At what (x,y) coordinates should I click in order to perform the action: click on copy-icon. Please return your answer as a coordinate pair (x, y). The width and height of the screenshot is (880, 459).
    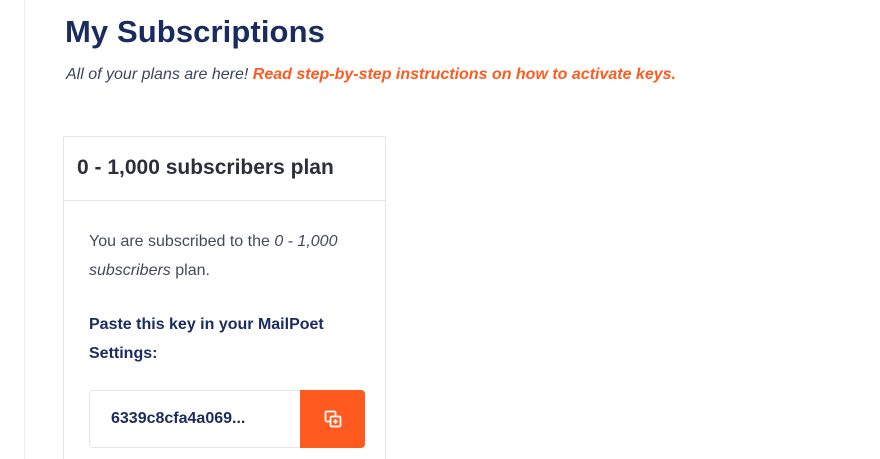
    Looking at the image, I should click on (332, 419).